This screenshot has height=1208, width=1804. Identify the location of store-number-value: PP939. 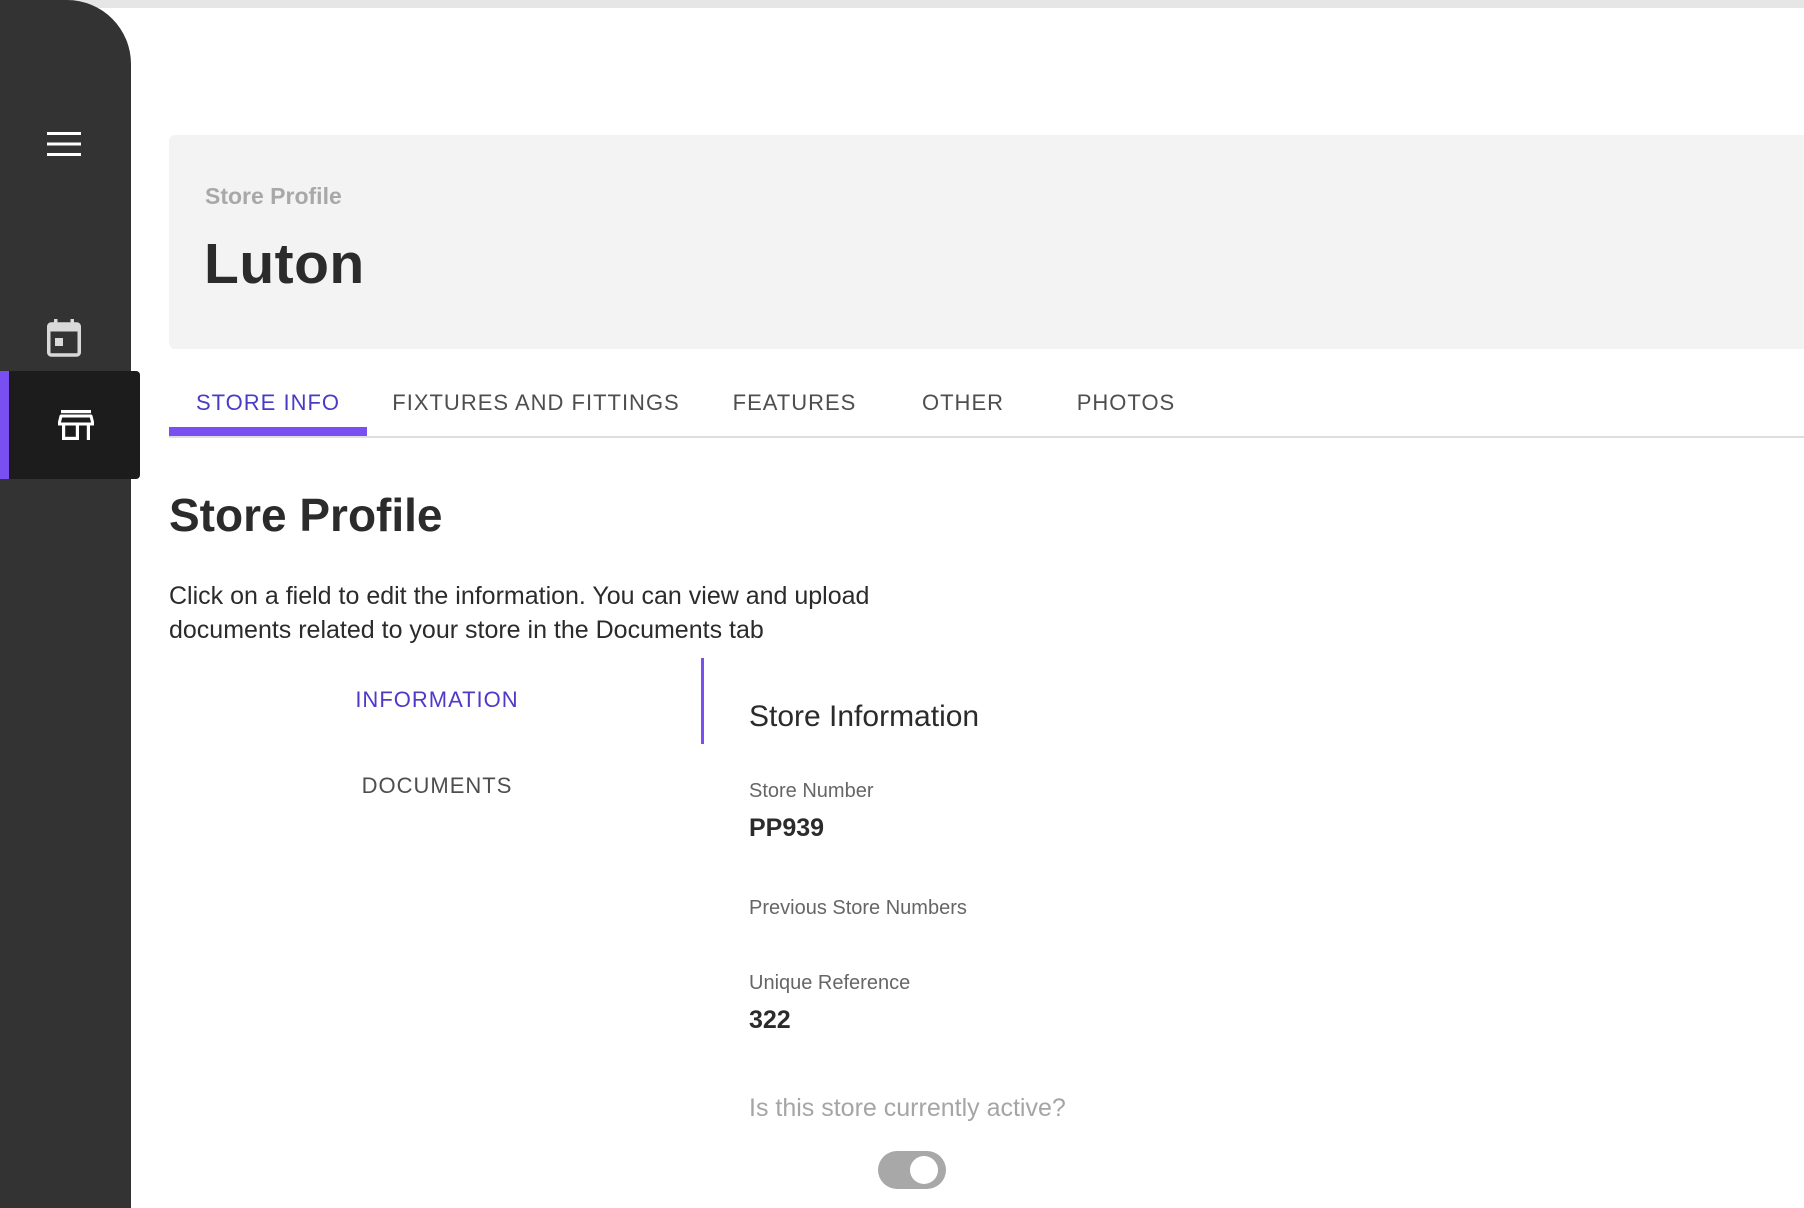
(786, 828).